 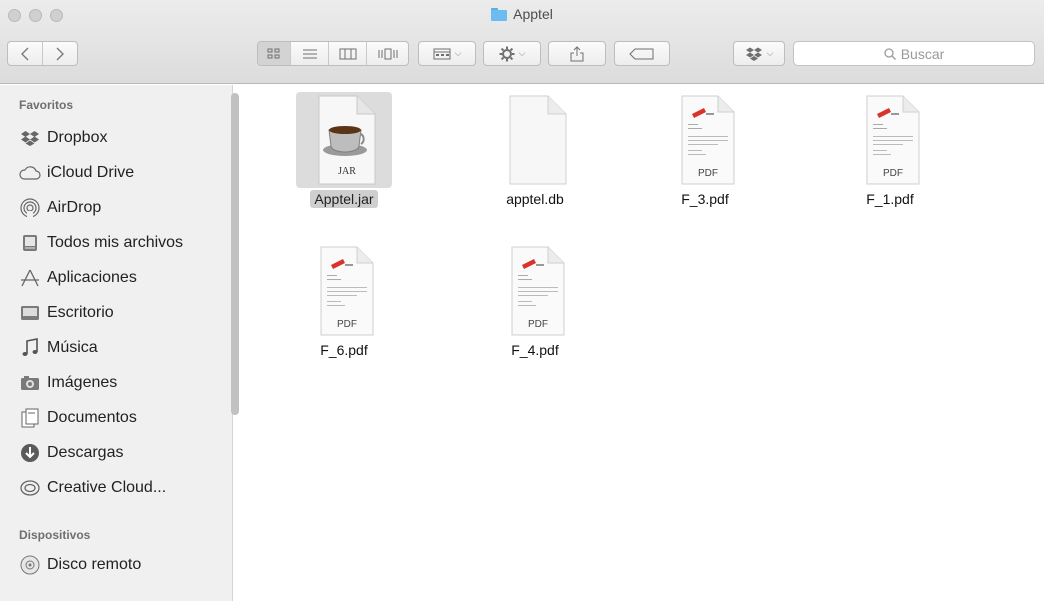 What do you see at coordinates (347, 140) in the screenshot?
I see `java-jar-icon: JAR` at bounding box center [347, 140].